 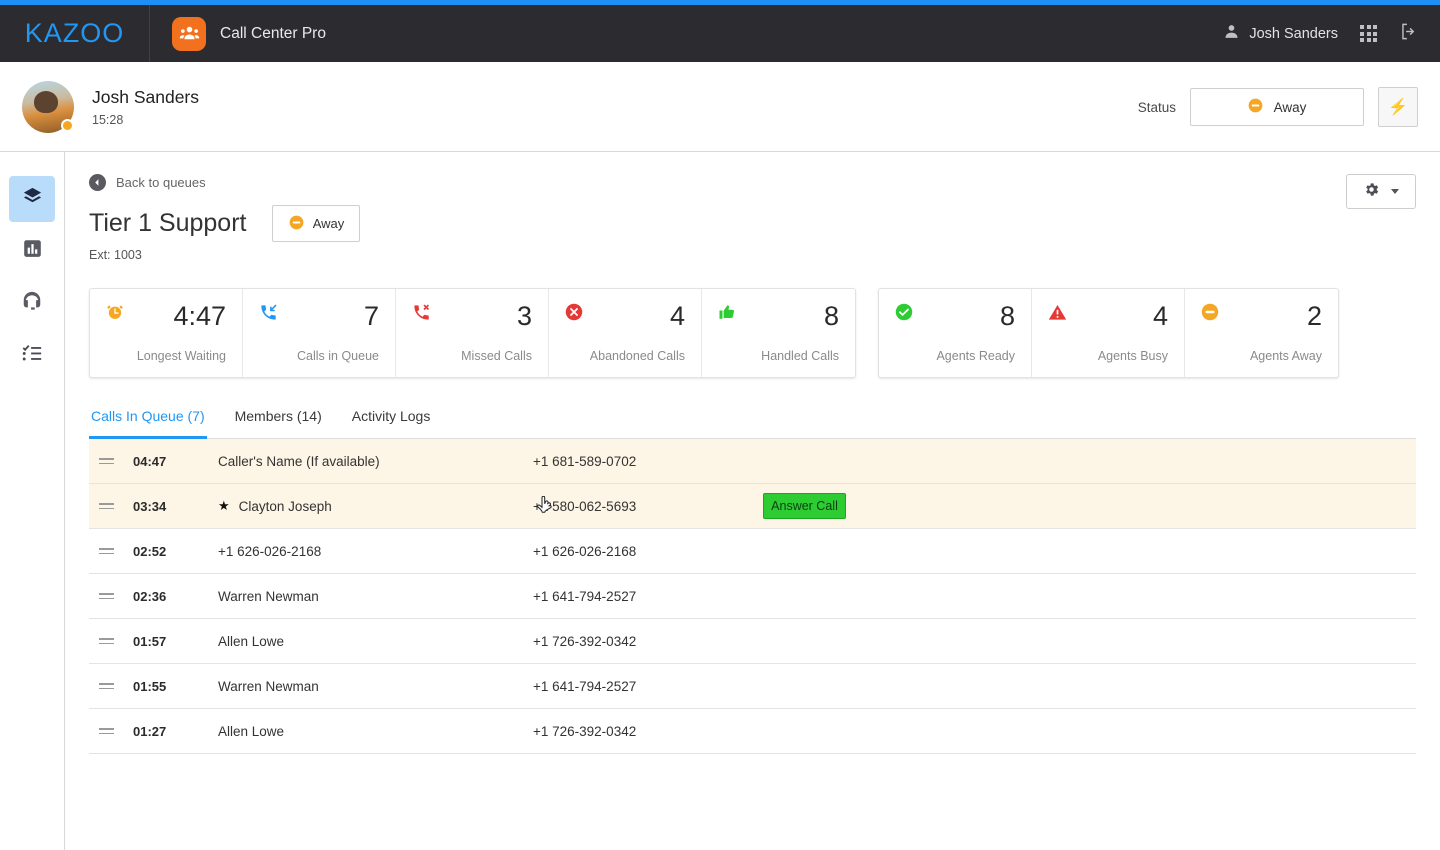 What do you see at coordinates (1057, 315) in the screenshot?
I see `warning-triangle-icon` at bounding box center [1057, 315].